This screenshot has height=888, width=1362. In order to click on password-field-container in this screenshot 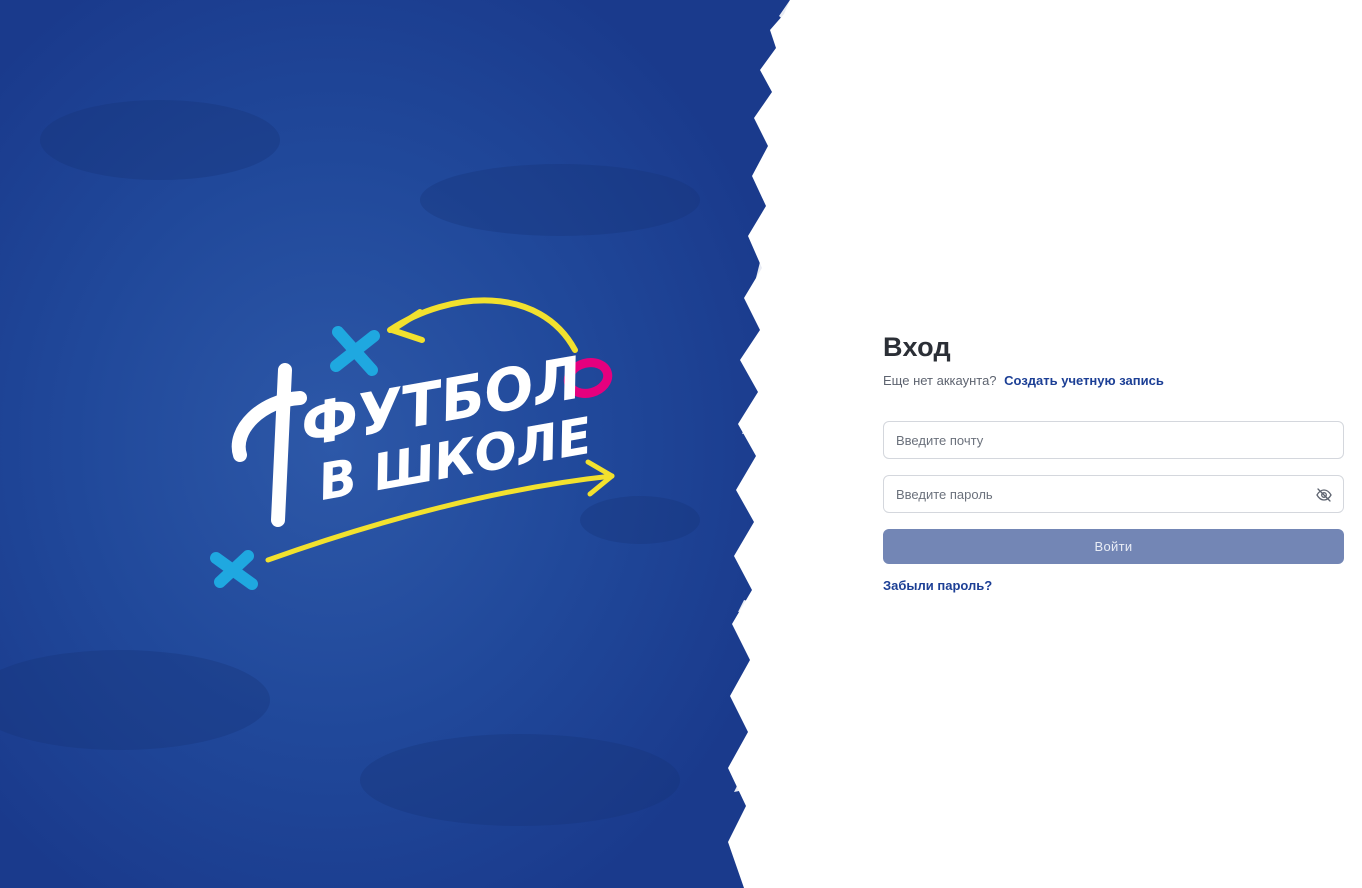, I will do `click(1113, 494)`.